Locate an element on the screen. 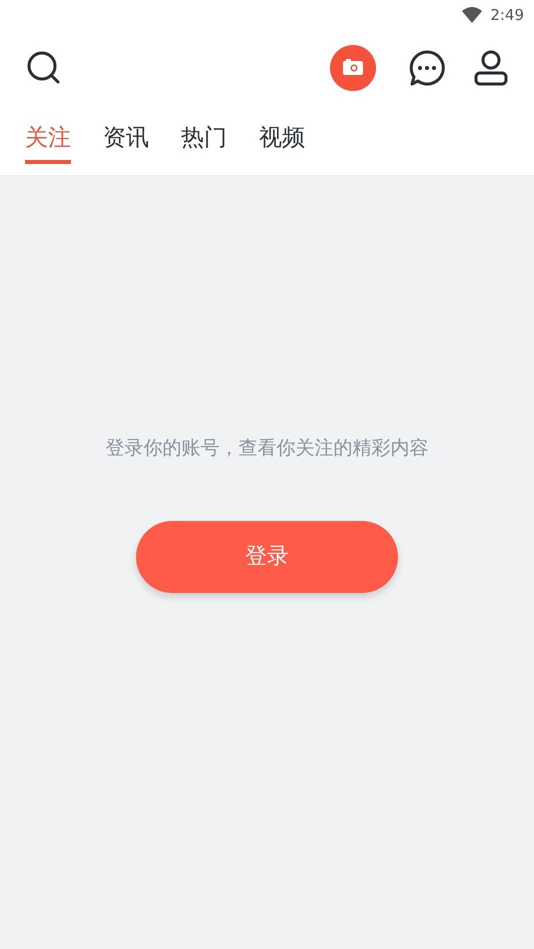  tab: 热门 is located at coordinates (204, 143).